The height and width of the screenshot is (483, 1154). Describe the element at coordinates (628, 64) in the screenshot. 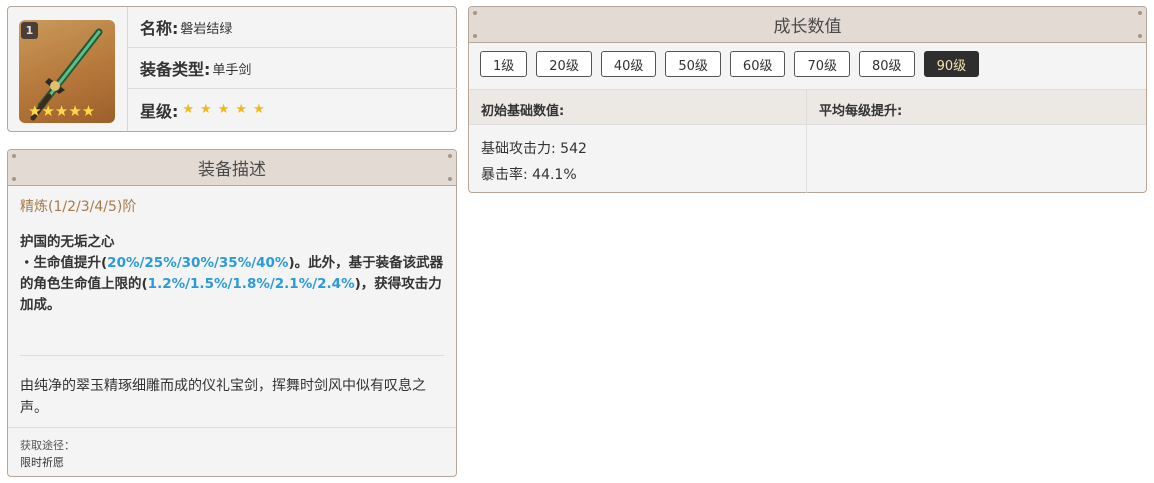

I see `level-button-40: 40级` at that location.